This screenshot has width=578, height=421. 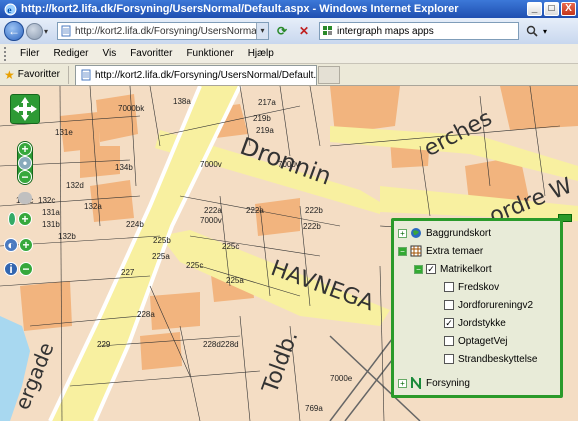 What do you see at coordinates (11, 245) in the screenshot?
I see `tool-measure-button: ◐` at bounding box center [11, 245].